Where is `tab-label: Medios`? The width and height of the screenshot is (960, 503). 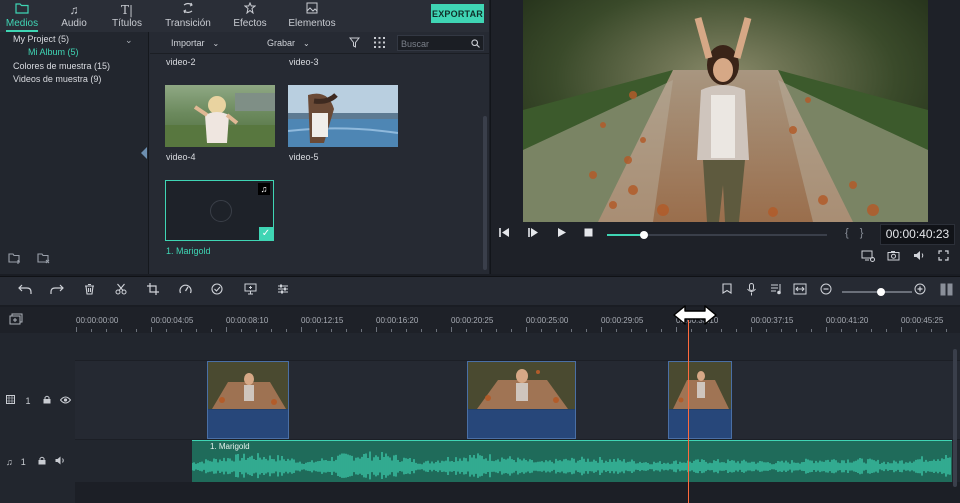
tab-label: Medios is located at coordinates (22, 23).